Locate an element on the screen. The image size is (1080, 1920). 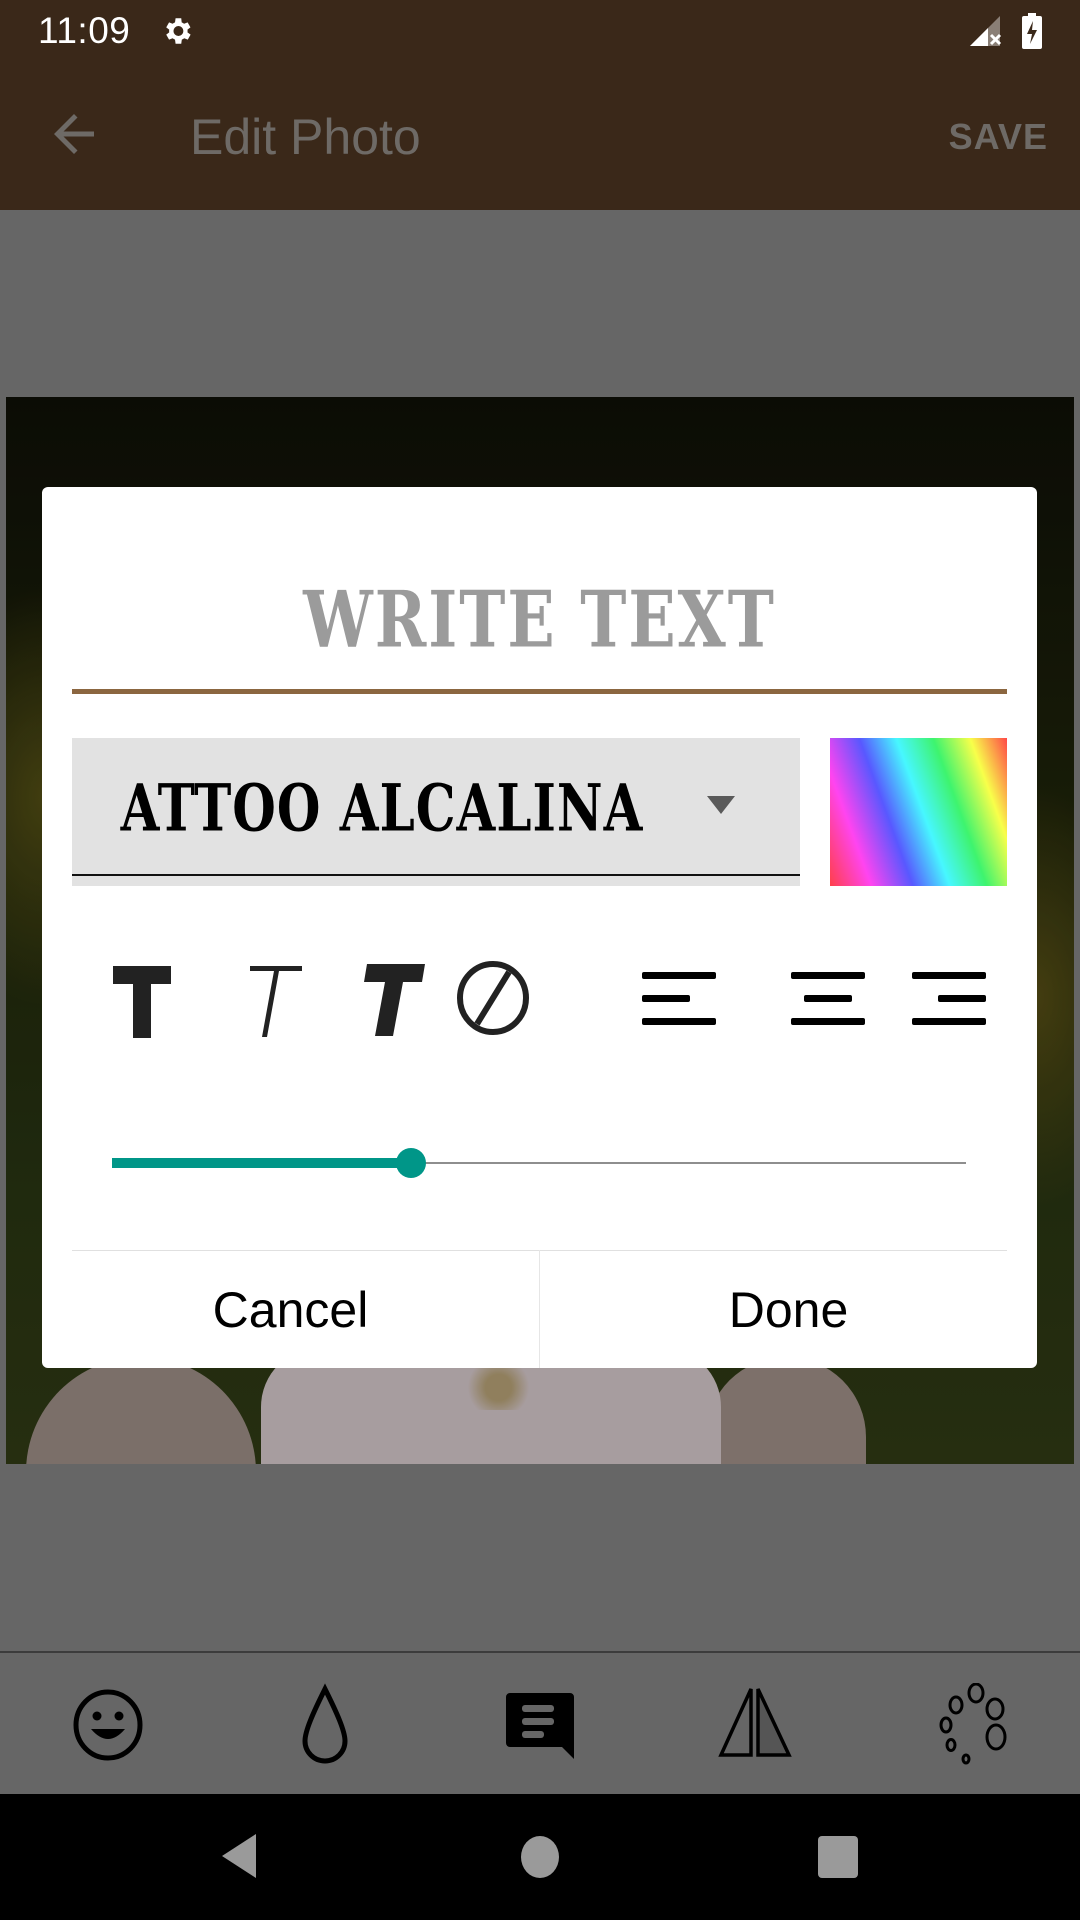
smiley-icon is located at coordinates (108, 1725).